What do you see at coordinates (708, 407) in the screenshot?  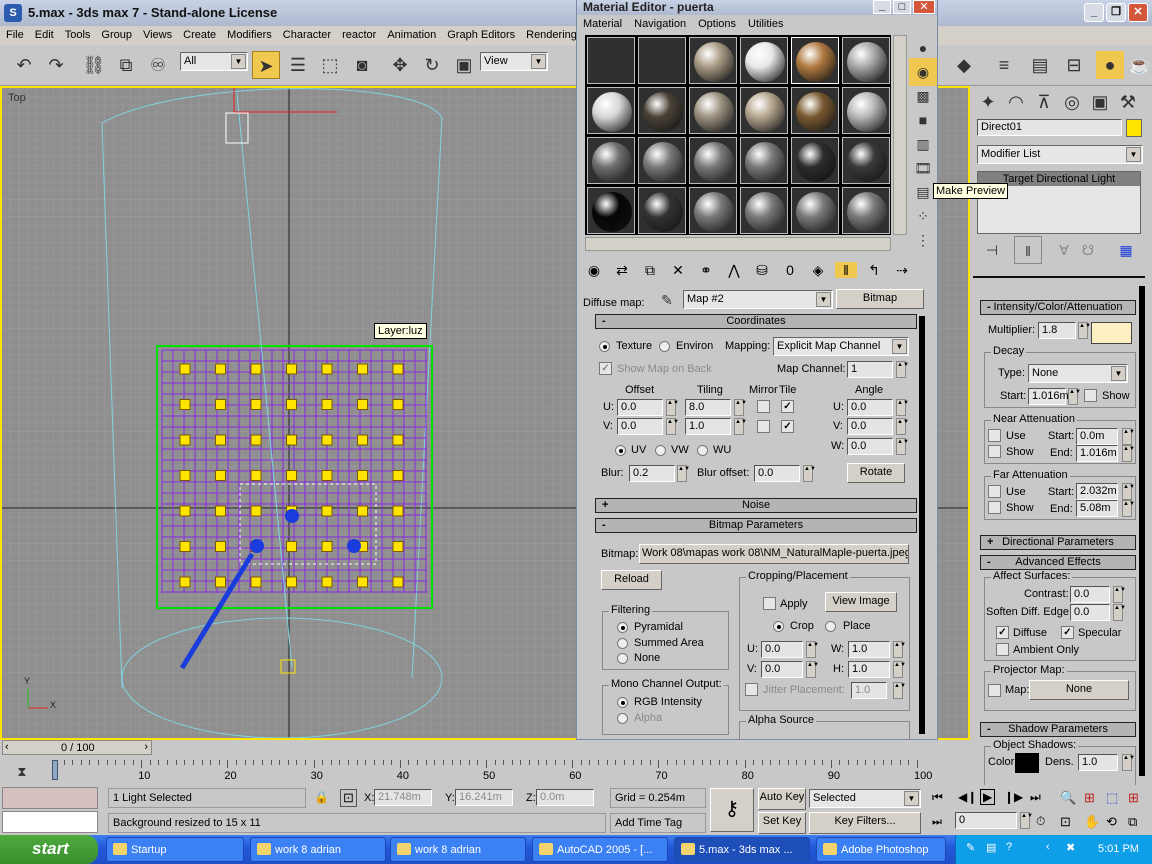 I see `tiling-u-field: 8.0` at bounding box center [708, 407].